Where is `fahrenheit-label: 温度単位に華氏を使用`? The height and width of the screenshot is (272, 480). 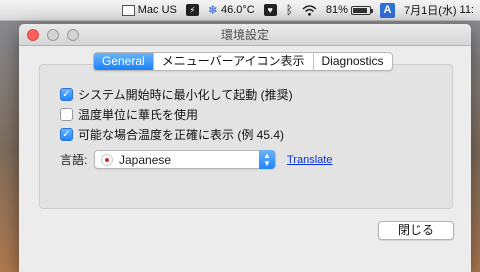
fahrenheit-label: 温度単位に華氏を使用 is located at coordinates (138, 115).